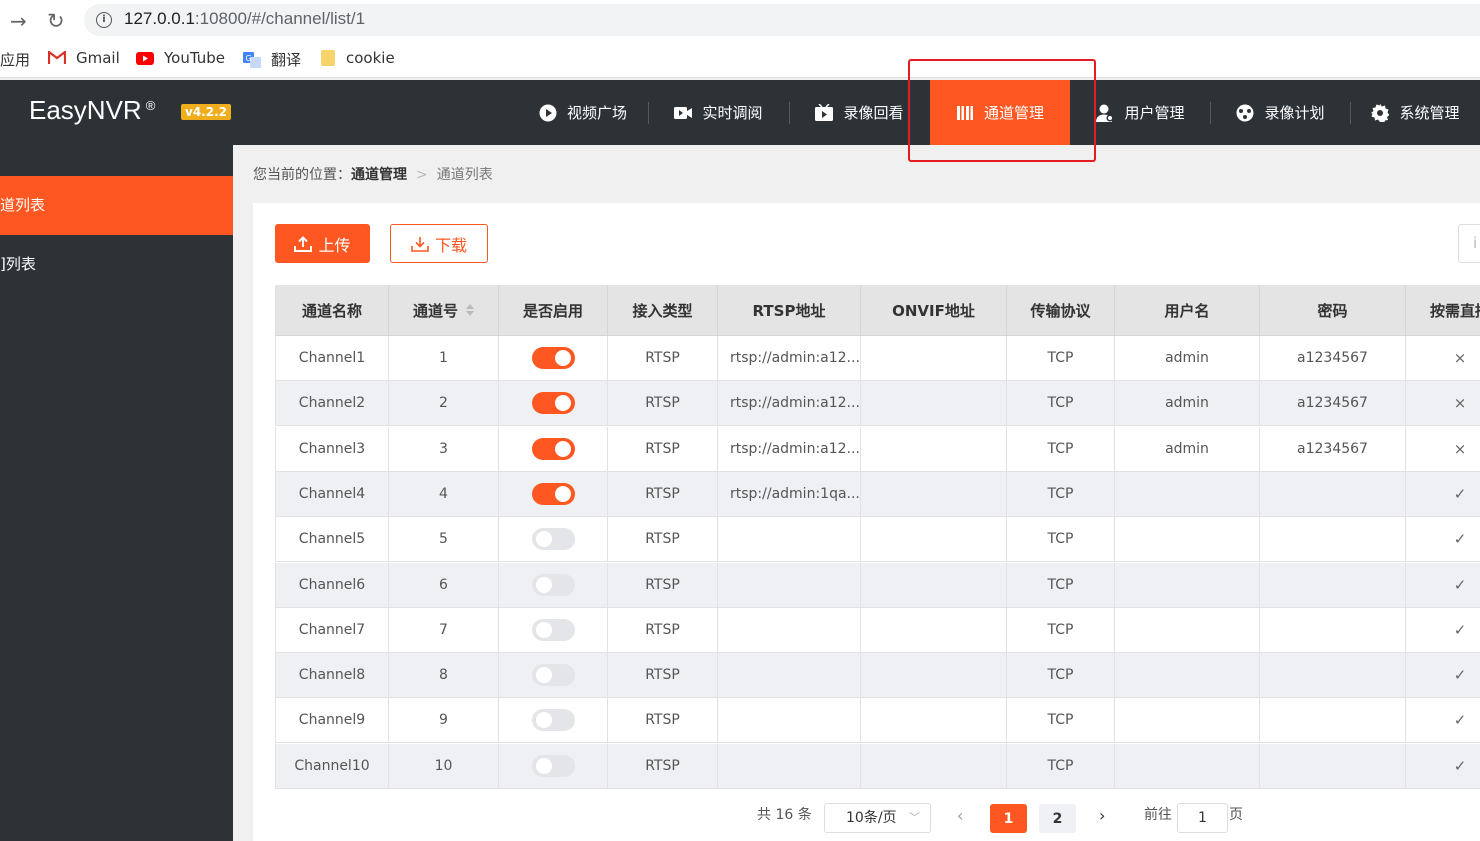 This screenshot has height=841, width=1480. I want to click on column-header-access-type: 接入类型, so click(663, 310).